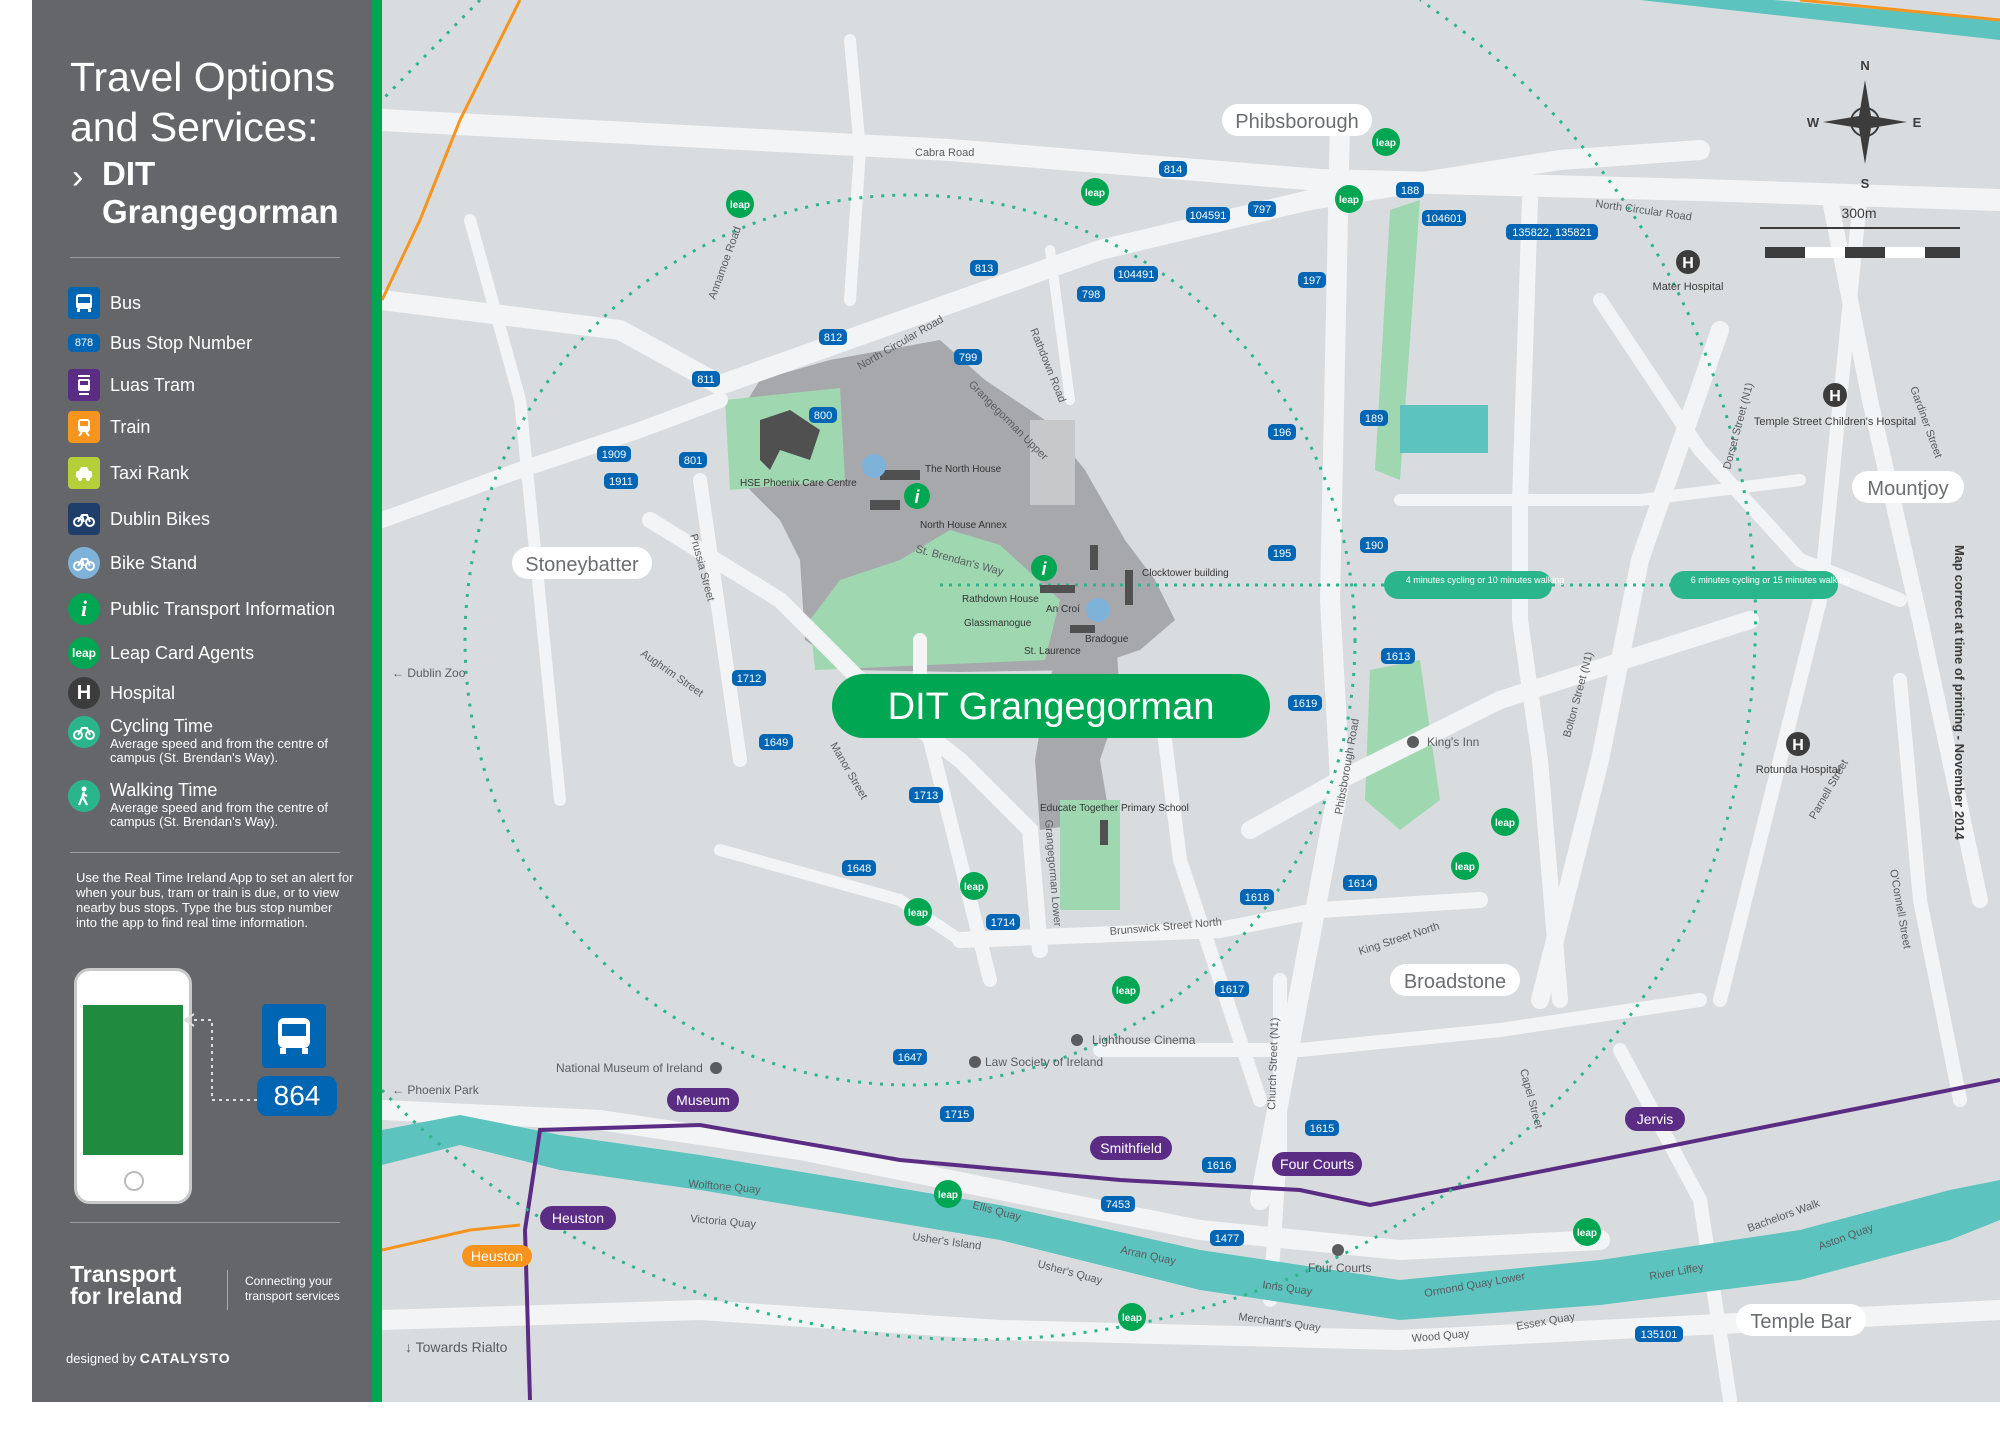 The image size is (2000, 1432). I want to click on compass-e: E, so click(1917, 122).